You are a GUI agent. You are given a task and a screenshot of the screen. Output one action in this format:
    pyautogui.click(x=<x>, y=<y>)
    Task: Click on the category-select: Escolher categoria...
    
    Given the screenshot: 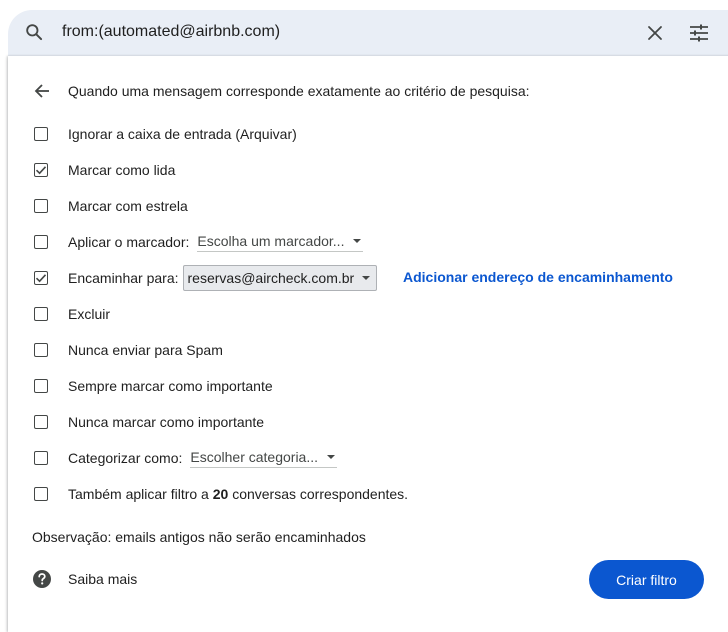 What is the action you would take?
    pyautogui.click(x=264, y=458)
    